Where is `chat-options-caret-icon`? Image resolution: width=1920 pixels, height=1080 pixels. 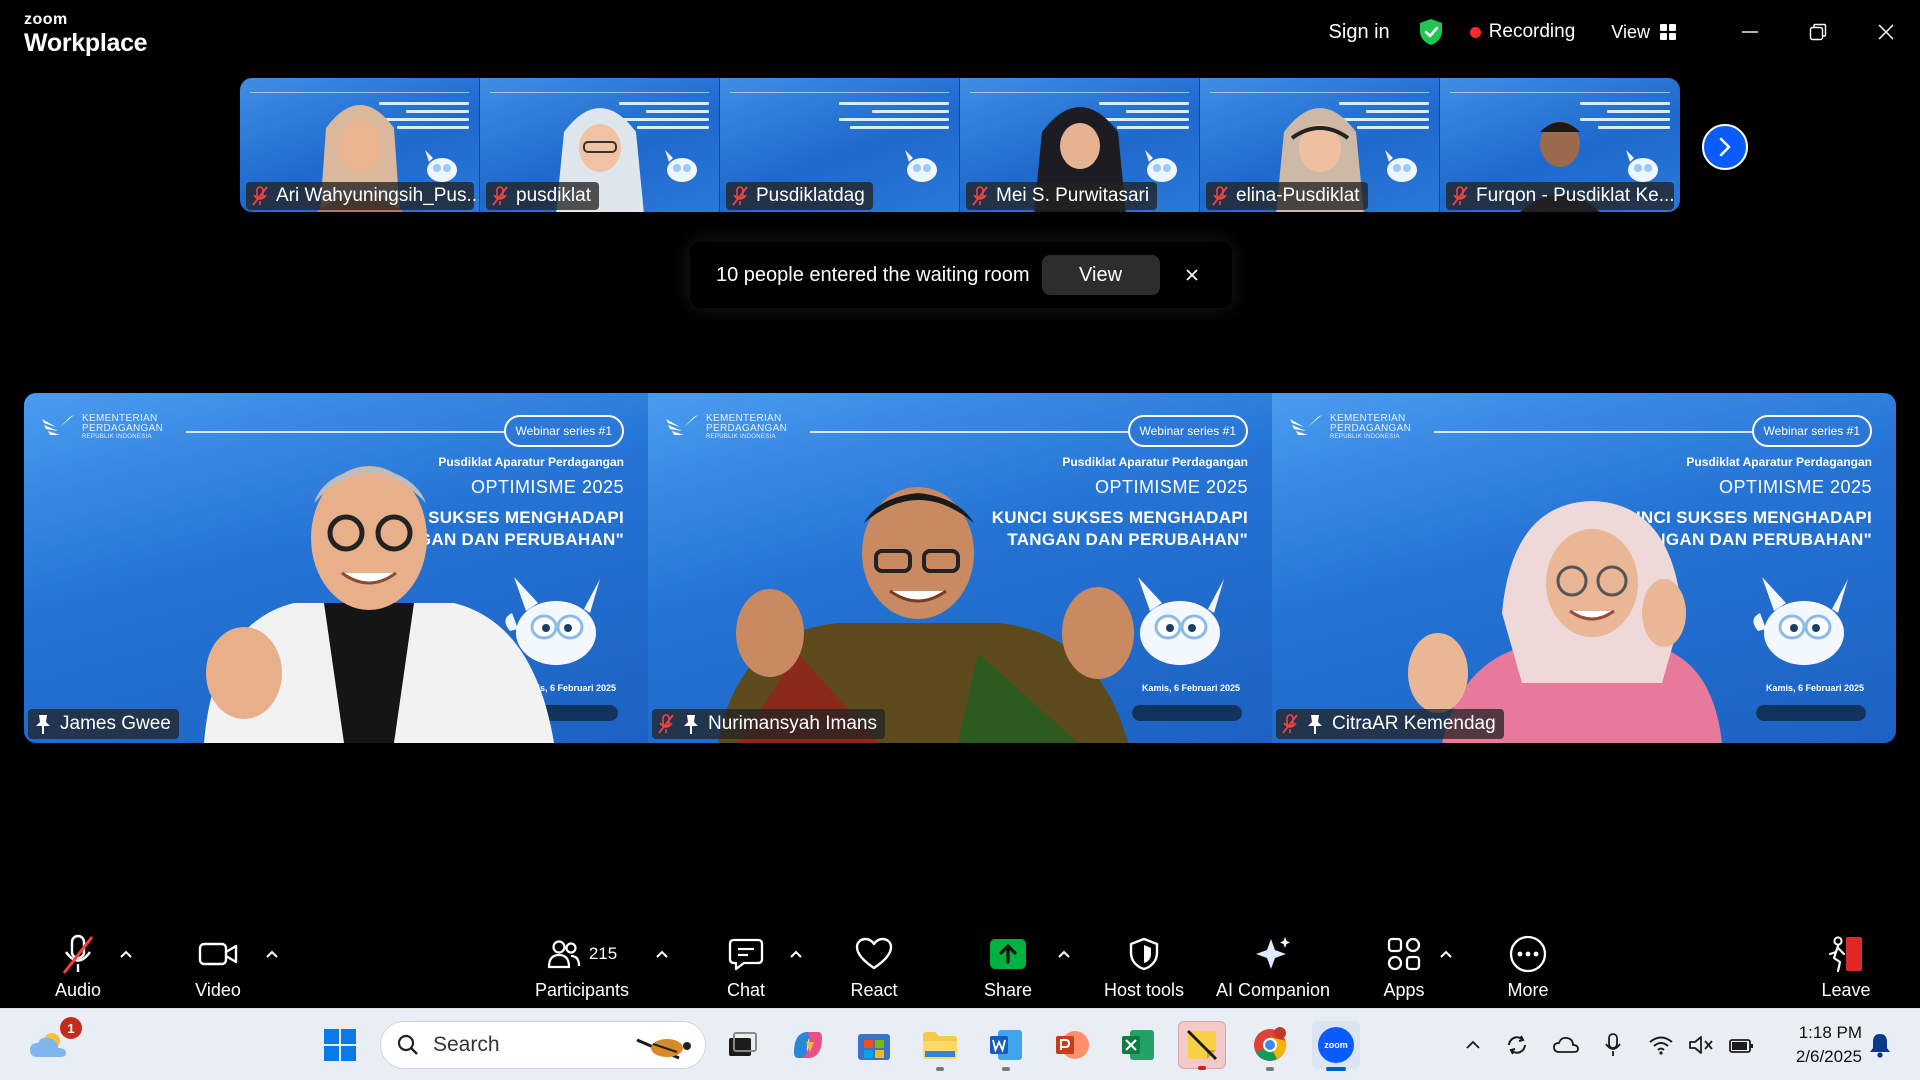
chat-options-caret-icon is located at coordinates (796, 954).